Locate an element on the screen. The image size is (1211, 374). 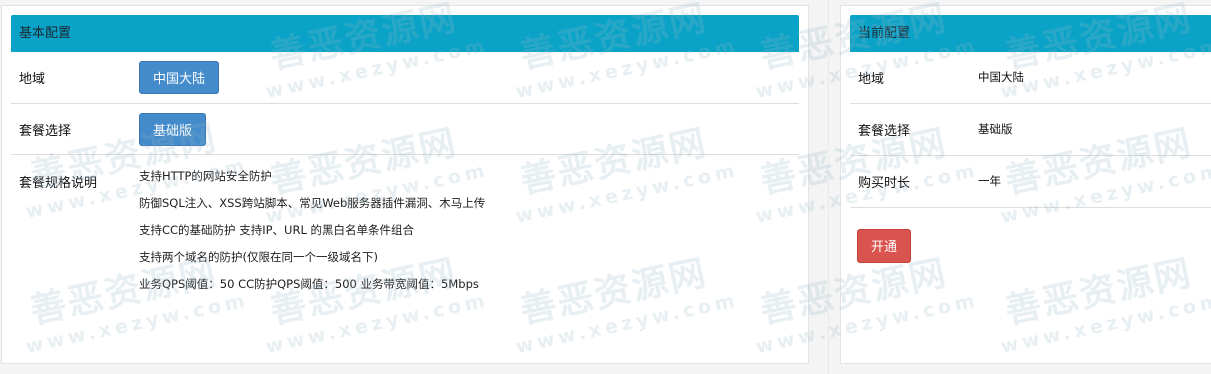
duration-row: 购买时长 一年 is located at coordinates (1030, 182).